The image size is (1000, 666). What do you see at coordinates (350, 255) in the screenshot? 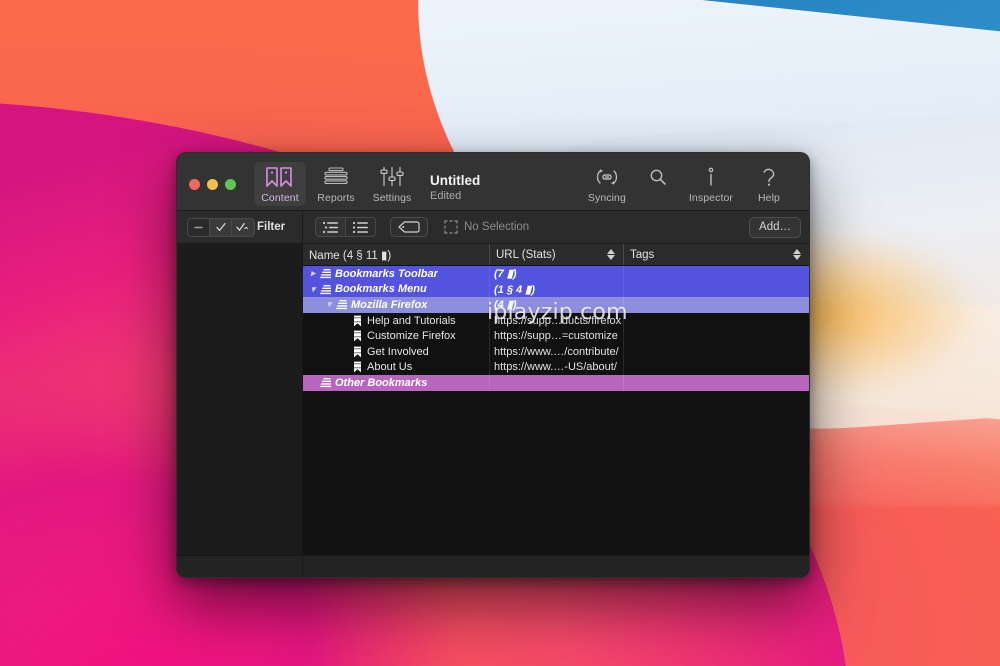
I see `column-header-name-label: Name (4 § 11 ▮)` at bounding box center [350, 255].